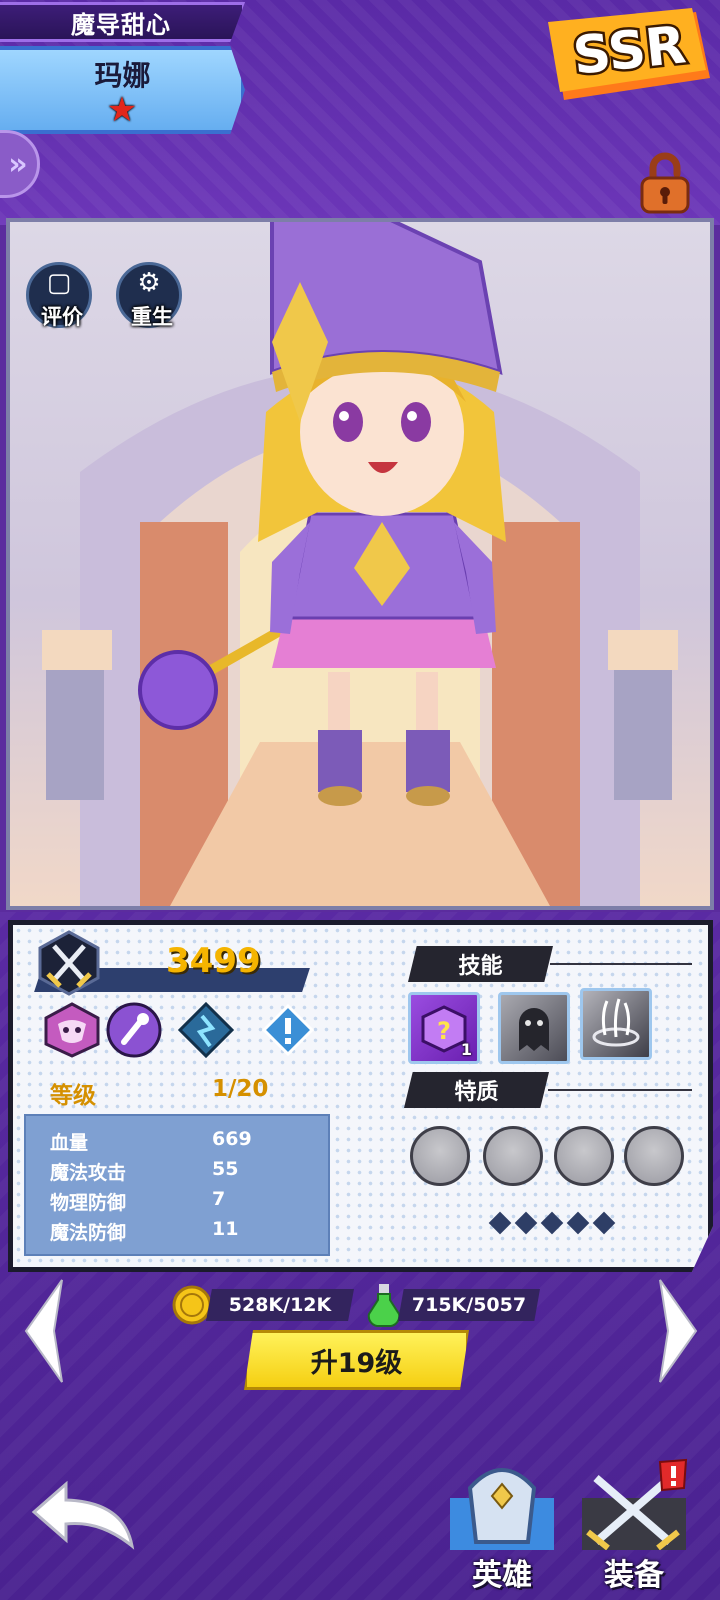 This screenshot has width=720, height=1600. What do you see at coordinates (288, 1030) in the screenshot?
I see `info-icon` at bounding box center [288, 1030].